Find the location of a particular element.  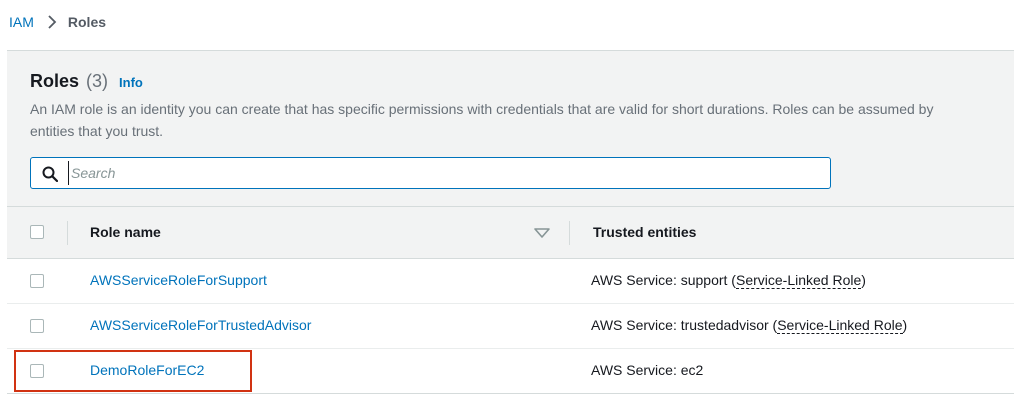

column-header-trusted-entities: Trusted entities is located at coordinates (644, 232).